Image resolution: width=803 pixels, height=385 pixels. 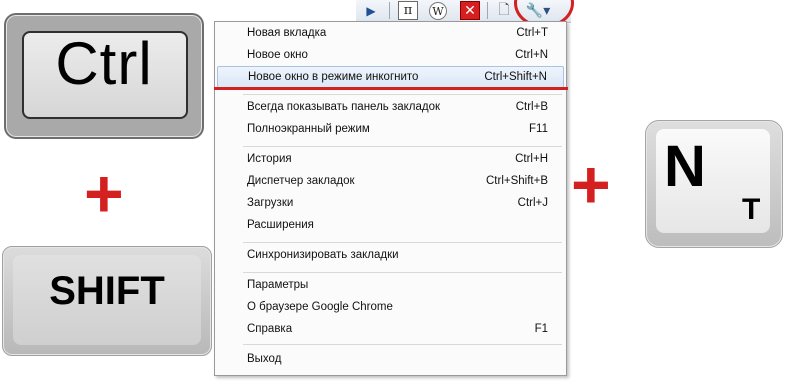 What do you see at coordinates (532, 203) in the screenshot?
I see `menu-item-shortcut: Ctrl+J` at bounding box center [532, 203].